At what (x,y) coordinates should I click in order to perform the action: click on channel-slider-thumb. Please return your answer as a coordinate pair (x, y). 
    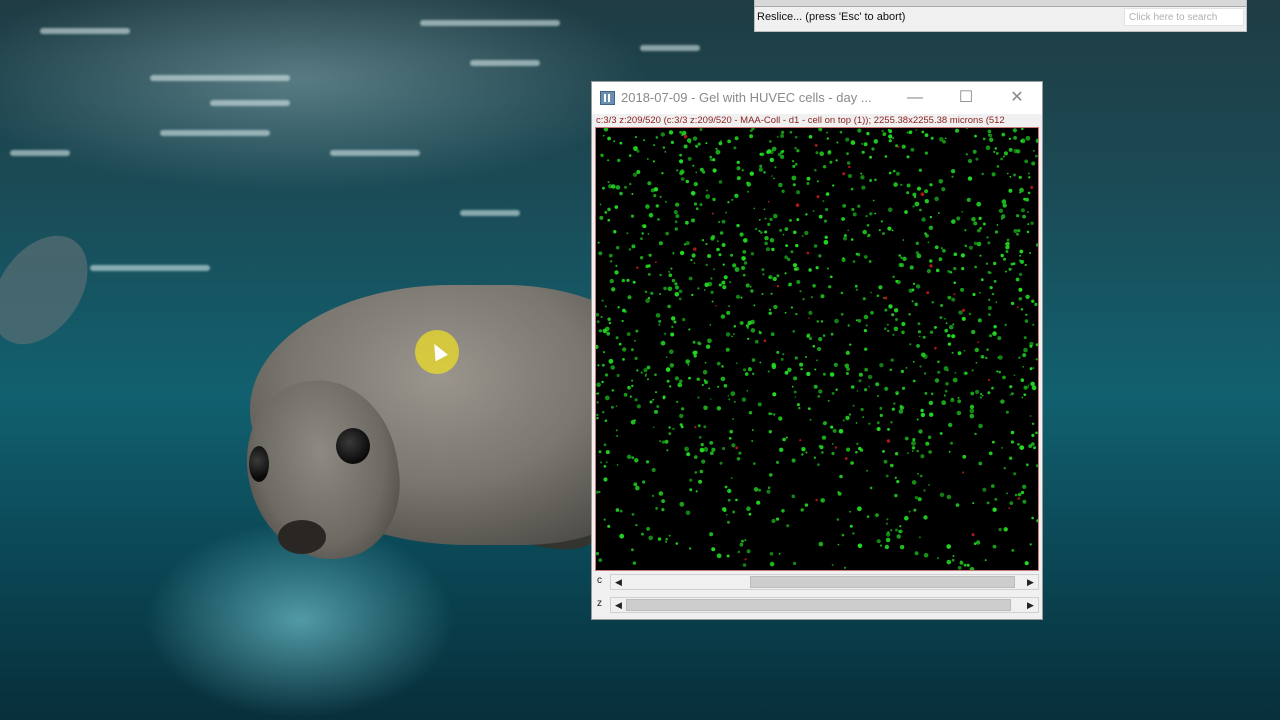
    Looking at the image, I should click on (882, 582).